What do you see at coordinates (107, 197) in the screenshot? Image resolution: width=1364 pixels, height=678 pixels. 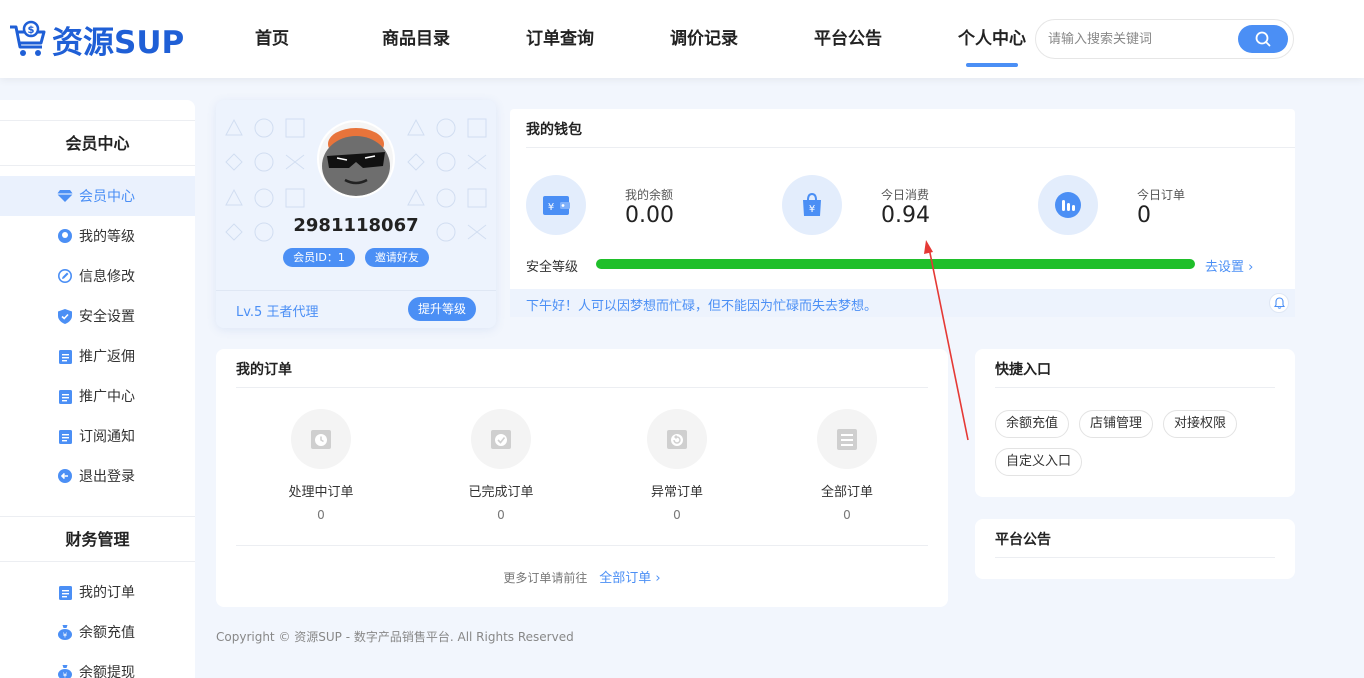 I see `sidebar-item-label: 会员中心` at bounding box center [107, 197].